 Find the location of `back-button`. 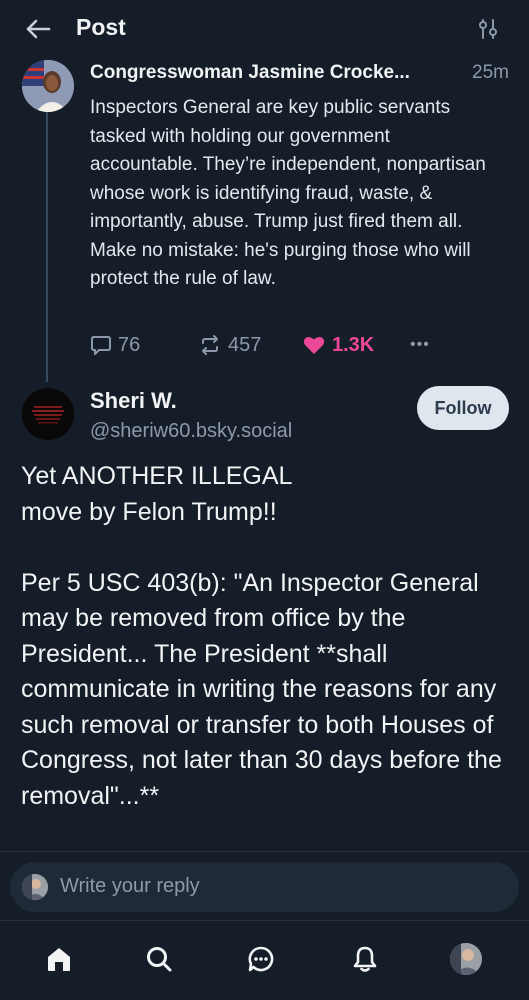

back-button is located at coordinates (38, 29).